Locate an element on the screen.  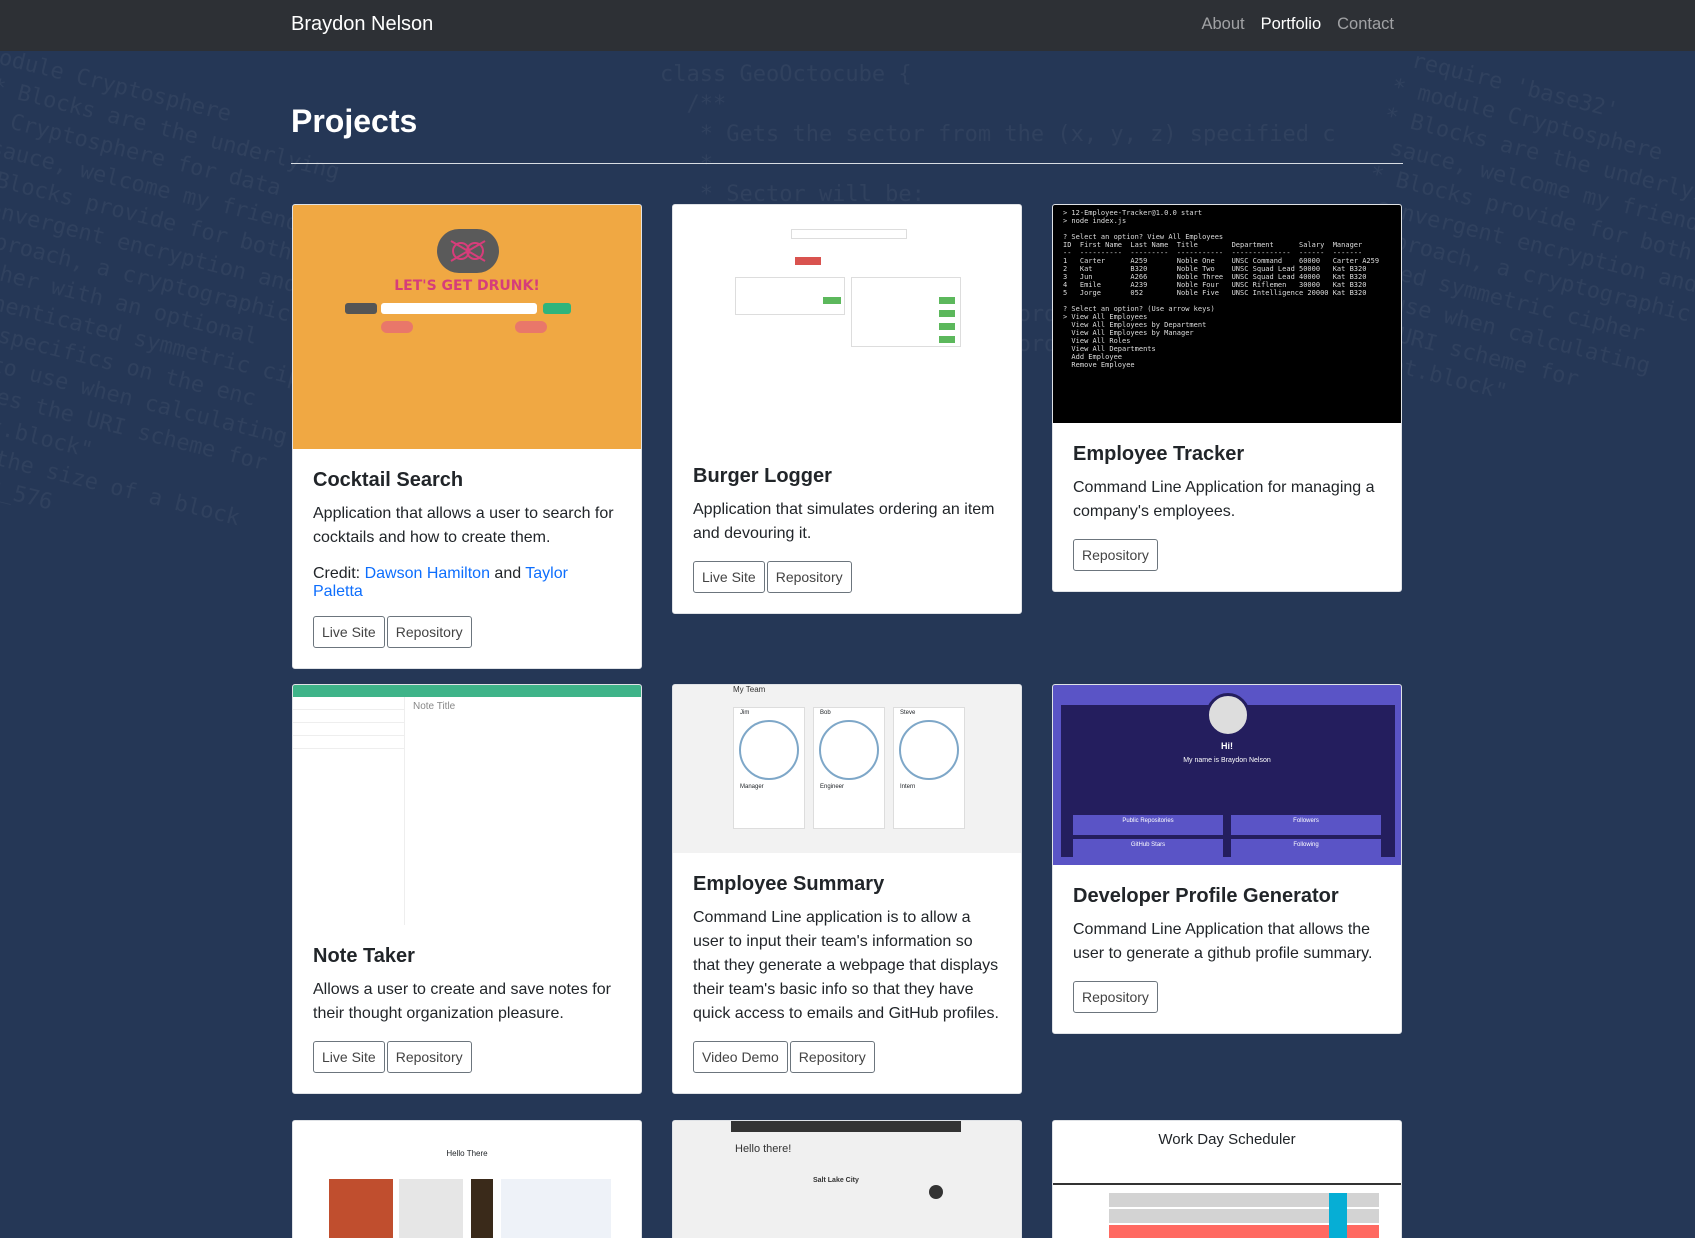
team-member-card: Steve Intern is located at coordinates (929, 768).